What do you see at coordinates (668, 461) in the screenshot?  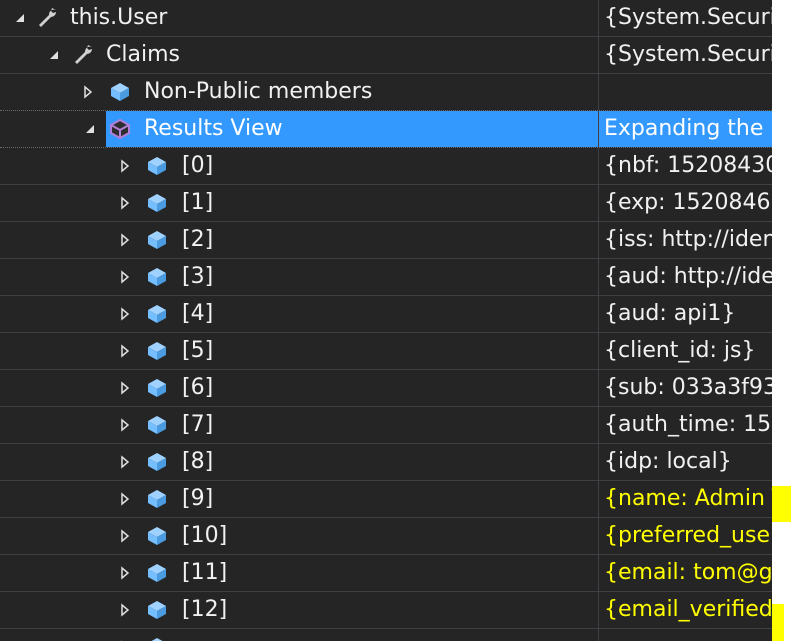 I see `row-value: {idp: local}` at bounding box center [668, 461].